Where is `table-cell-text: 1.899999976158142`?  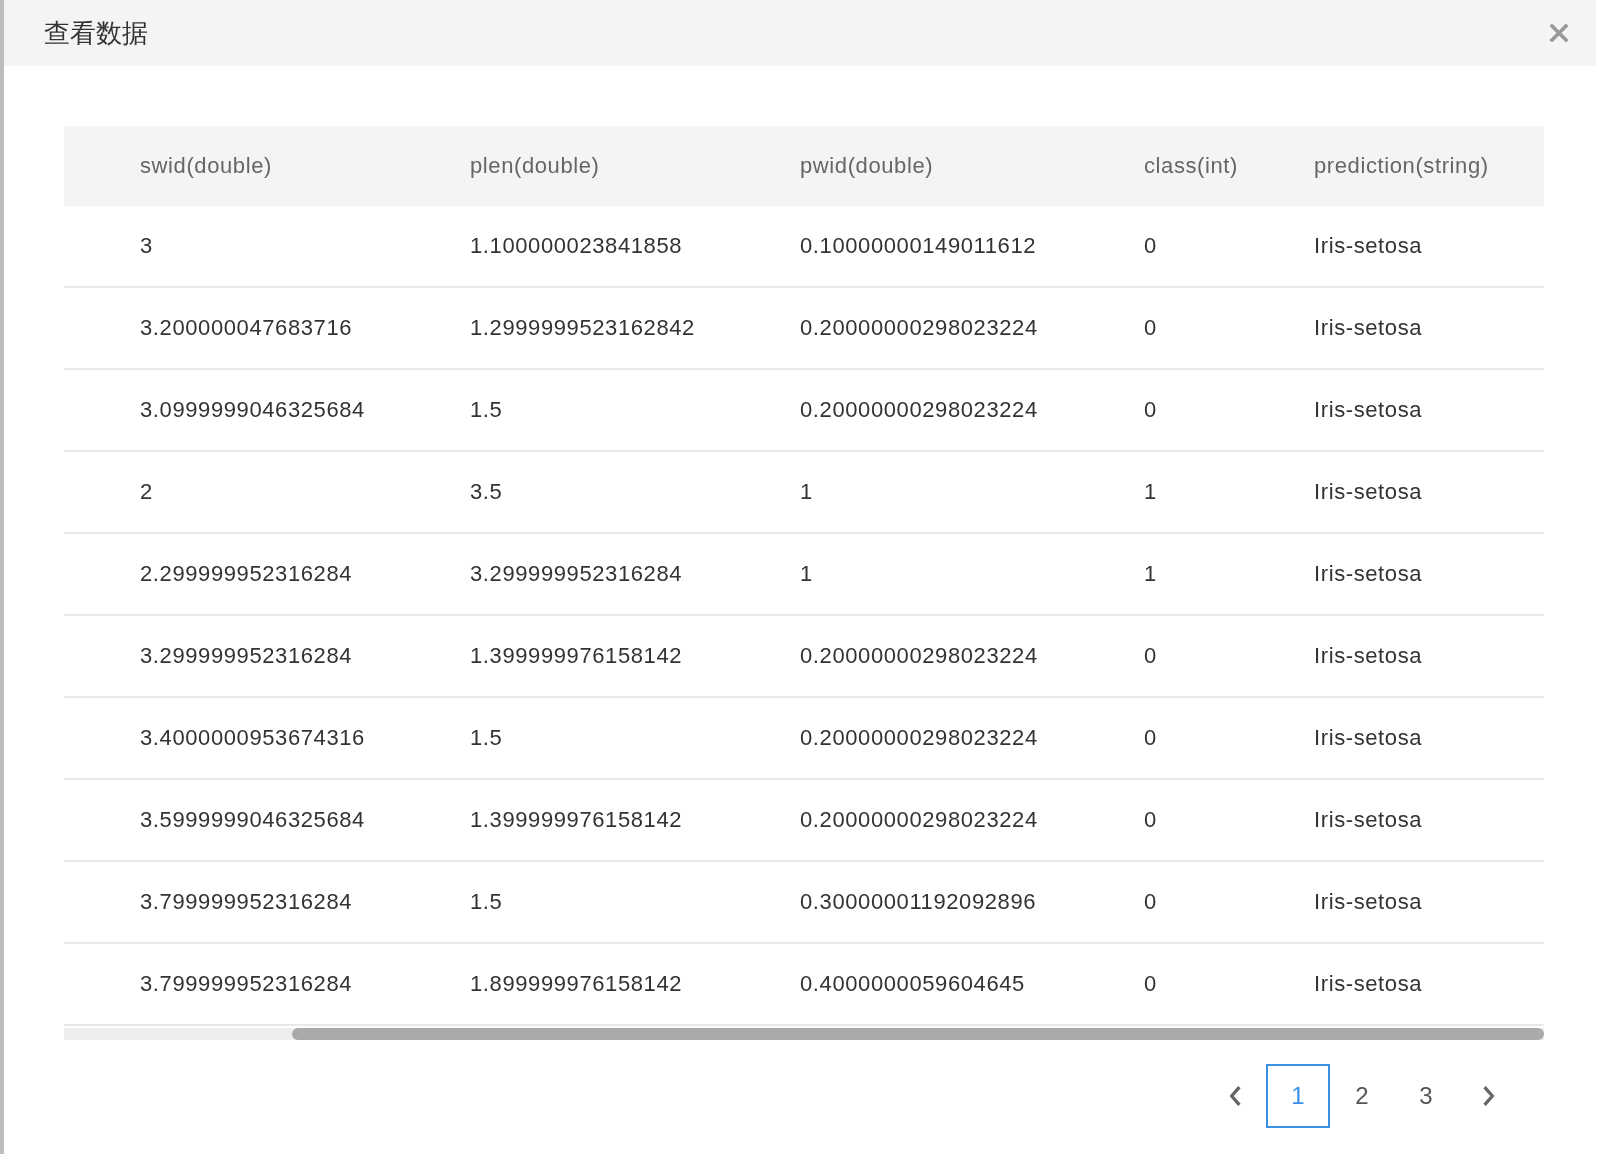 table-cell-text: 1.899999976158142 is located at coordinates (577, 984).